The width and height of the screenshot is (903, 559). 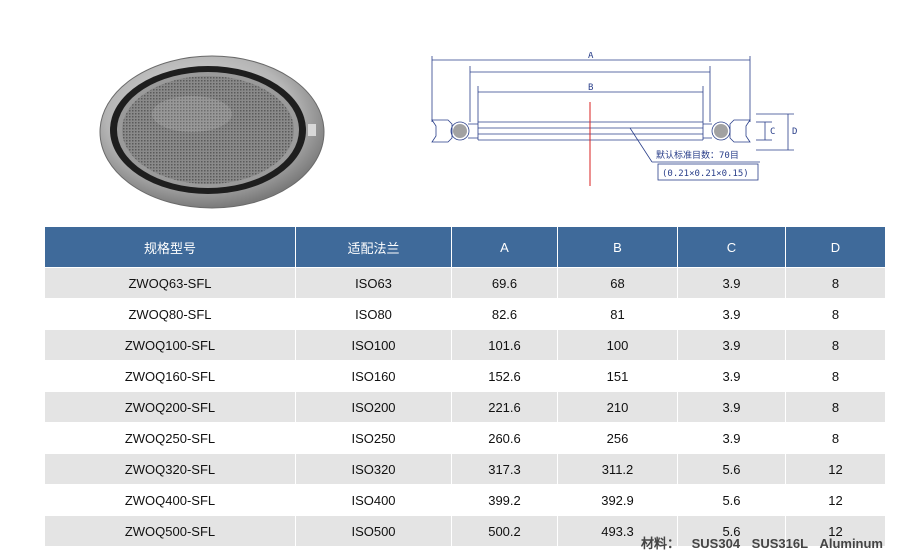 I want to click on table-row: ZWOQ200-SFL ISO200 221.6 210 3.9 8, so click(x=465, y=407).